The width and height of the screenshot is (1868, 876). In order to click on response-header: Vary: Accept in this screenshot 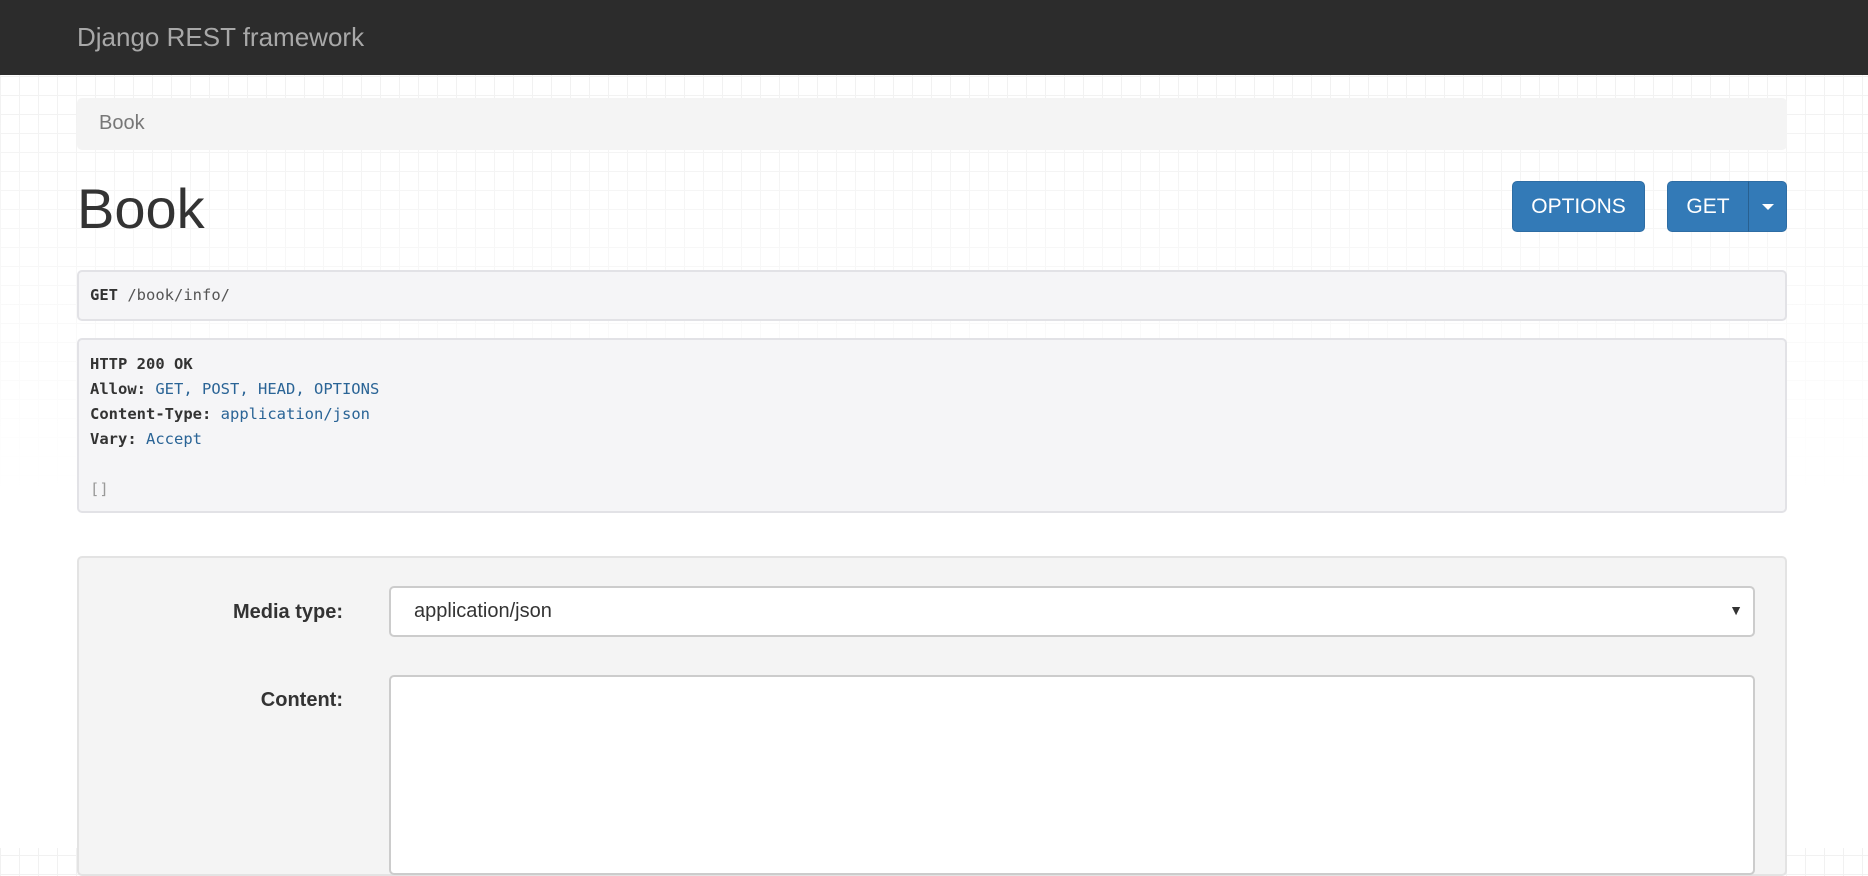, I will do `click(146, 439)`.